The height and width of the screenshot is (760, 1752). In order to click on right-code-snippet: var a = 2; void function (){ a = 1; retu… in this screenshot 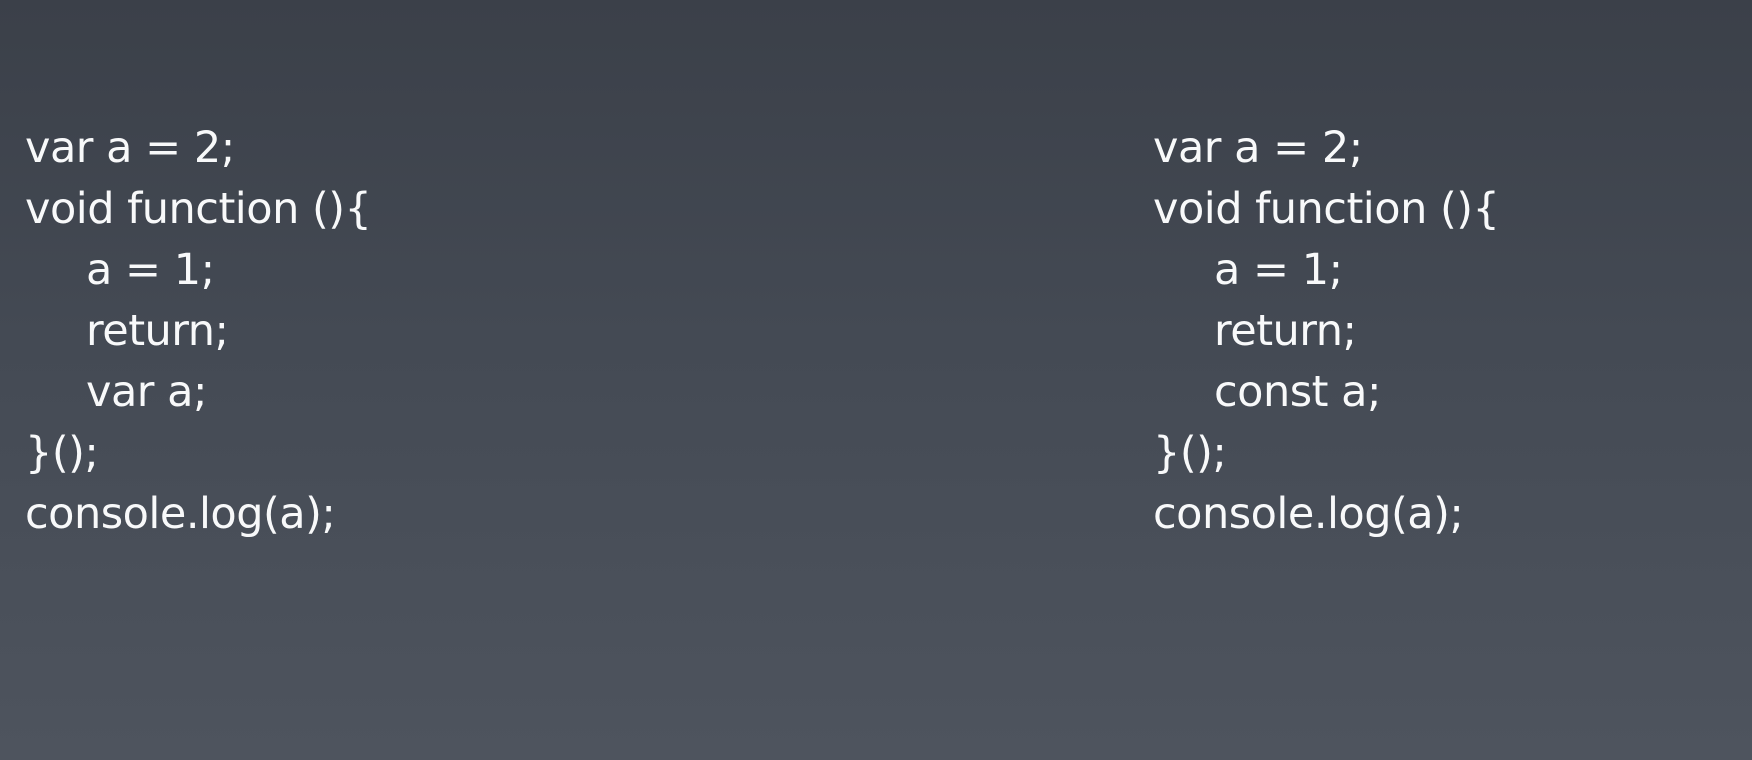, I will do `click(1326, 331)`.